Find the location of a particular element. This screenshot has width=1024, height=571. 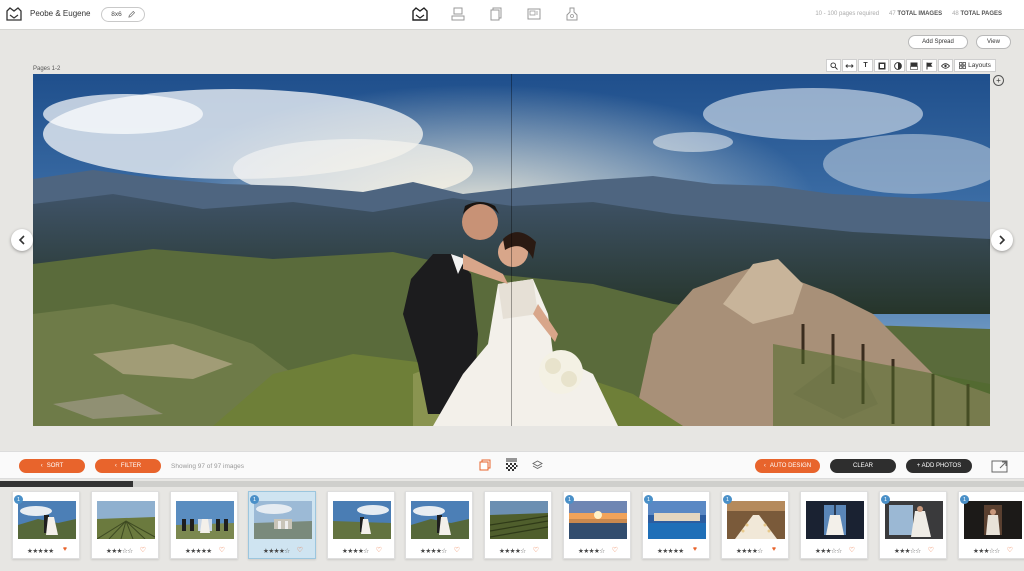

next-spread-button is located at coordinates (1002, 240).